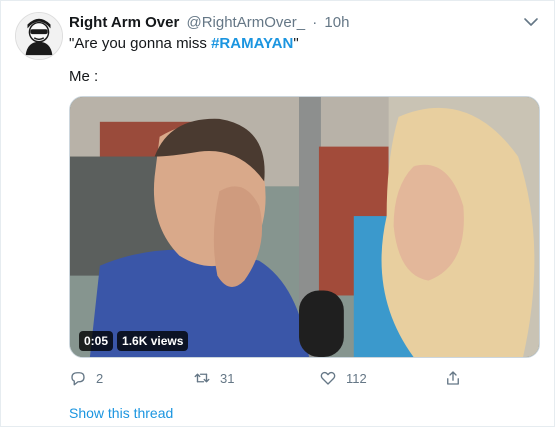  What do you see at coordinates (245, 22) in the screenshot?
I see `user-handle: @RightArmOver_` at bounding box center [245, 22].